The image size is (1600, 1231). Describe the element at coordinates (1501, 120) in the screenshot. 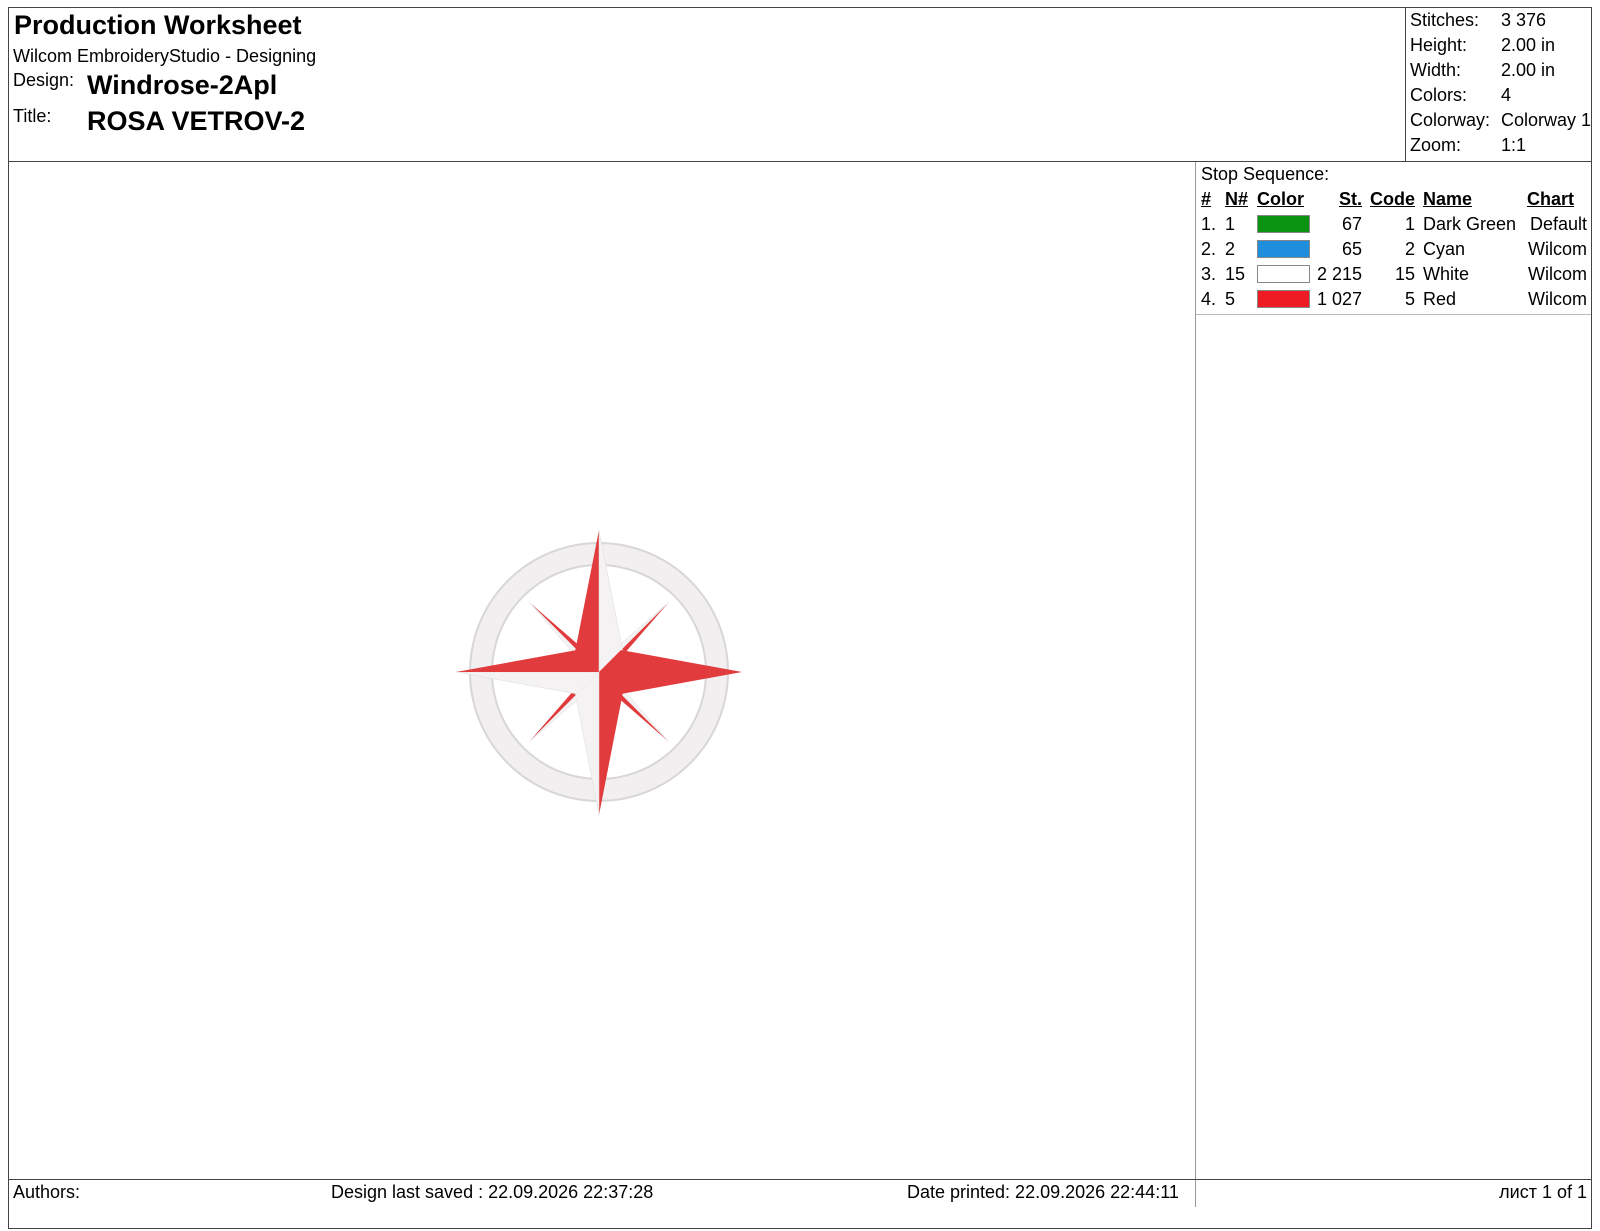

I see `stat-colorway: Colorway: Colorway 1` at that location.